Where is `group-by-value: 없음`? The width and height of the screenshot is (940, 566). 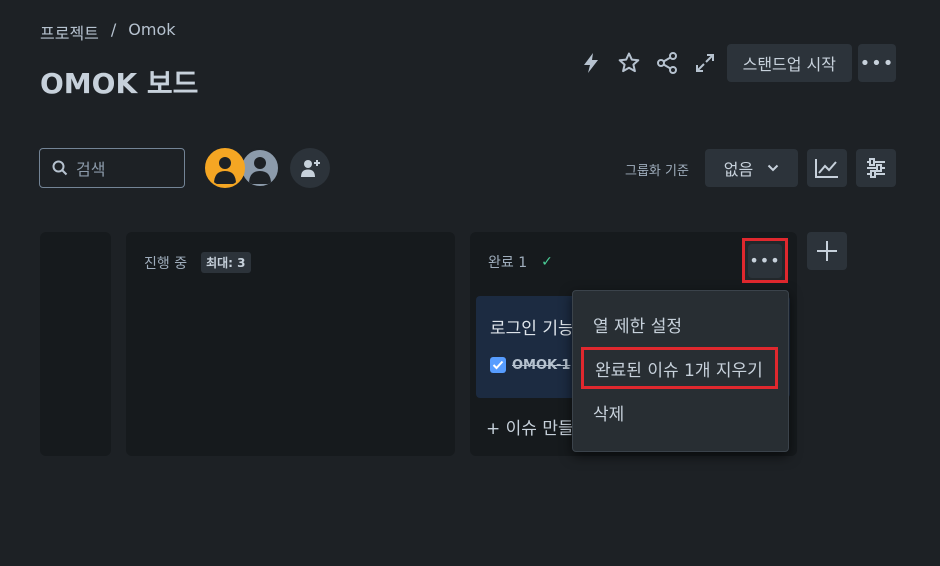
group-by-value: 없음 is located at coordinates (738, 169).